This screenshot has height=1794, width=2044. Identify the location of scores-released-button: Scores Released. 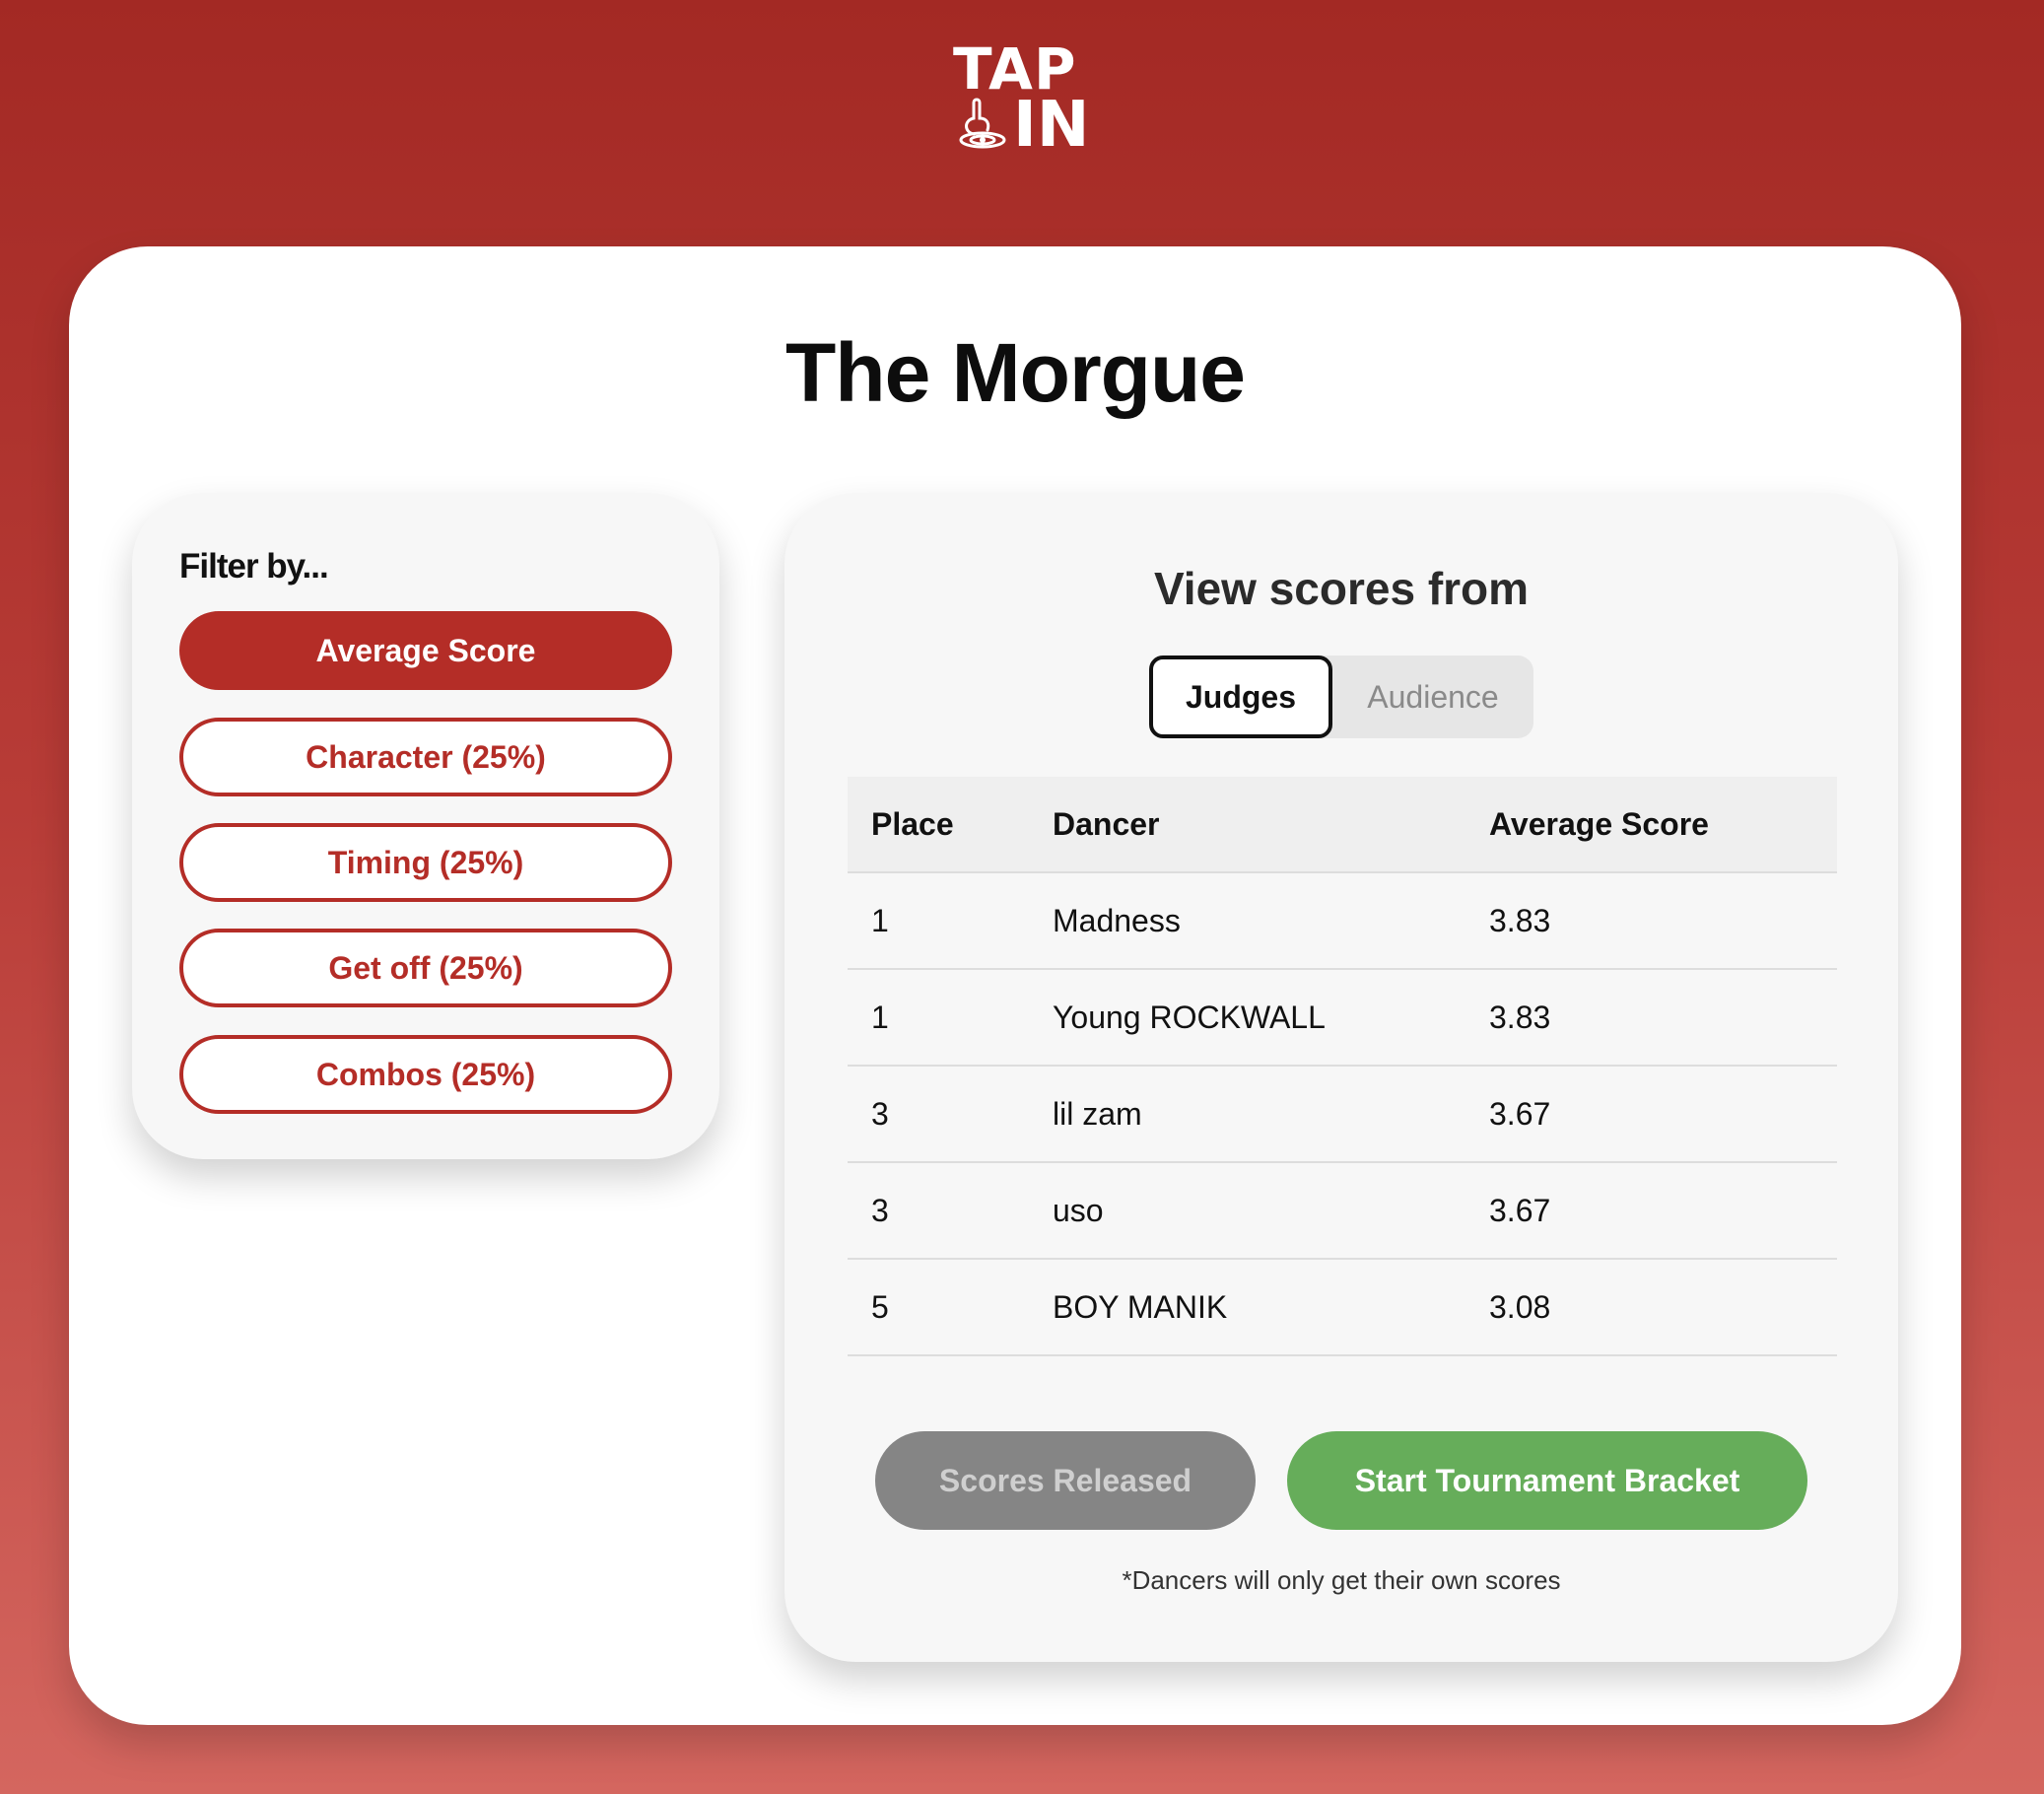
(1065, 1481).